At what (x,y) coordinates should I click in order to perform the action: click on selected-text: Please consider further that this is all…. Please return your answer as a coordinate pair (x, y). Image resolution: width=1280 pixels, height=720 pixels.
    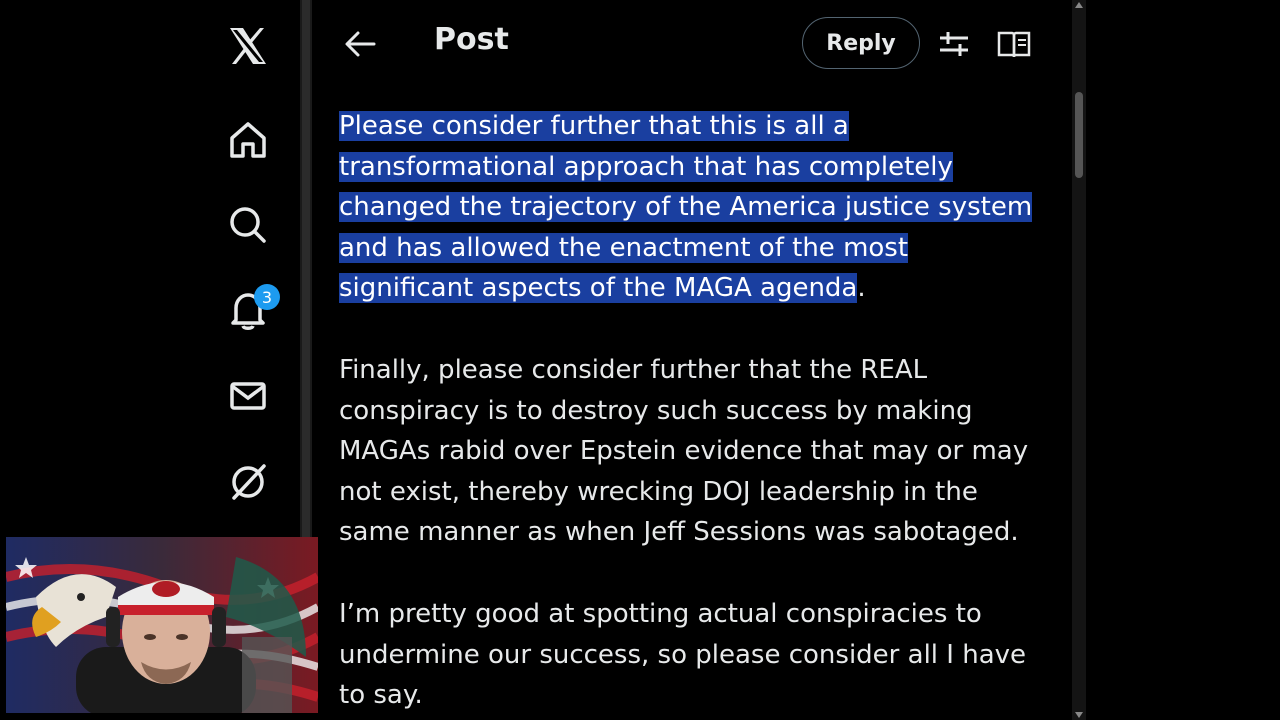
    Looking at the image, I should click on (686, 207).